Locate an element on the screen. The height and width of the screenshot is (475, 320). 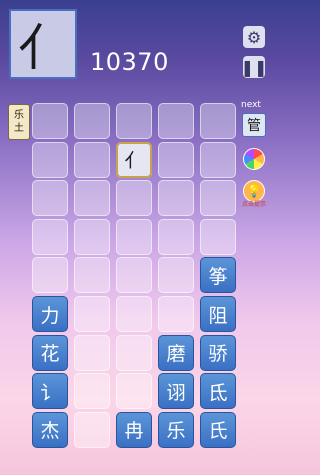
held-piece-bottom: 土 is located at coordinates (19, 128).